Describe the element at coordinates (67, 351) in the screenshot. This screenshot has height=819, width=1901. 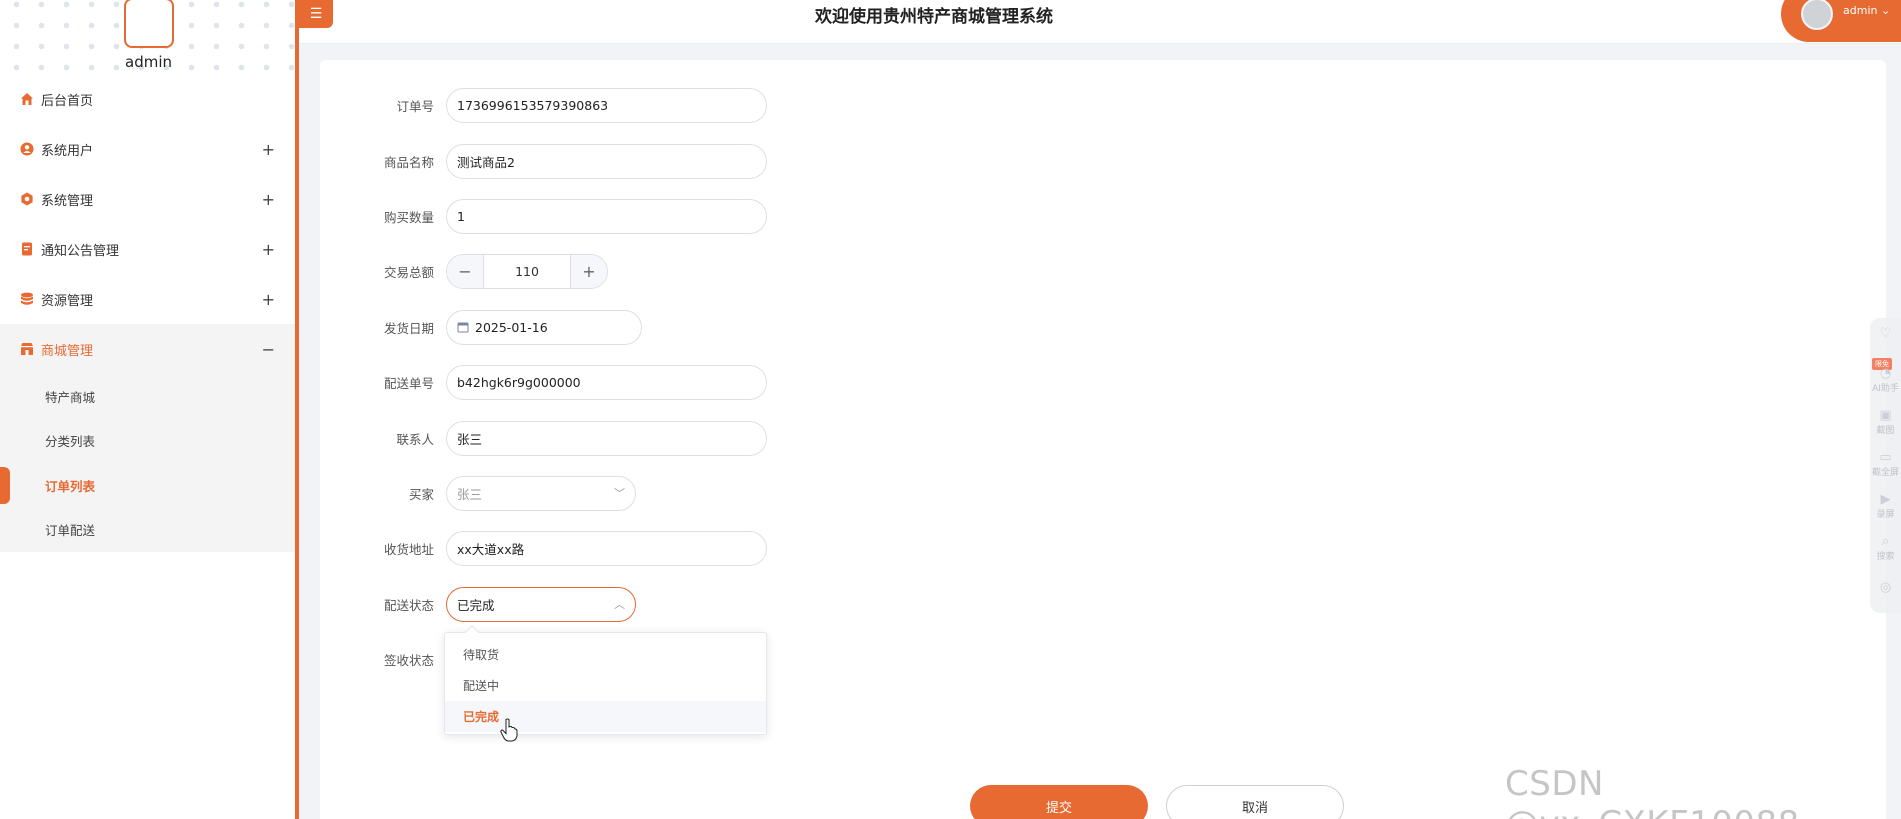
I see `sidebar-item-label: 商城管理` at that location.